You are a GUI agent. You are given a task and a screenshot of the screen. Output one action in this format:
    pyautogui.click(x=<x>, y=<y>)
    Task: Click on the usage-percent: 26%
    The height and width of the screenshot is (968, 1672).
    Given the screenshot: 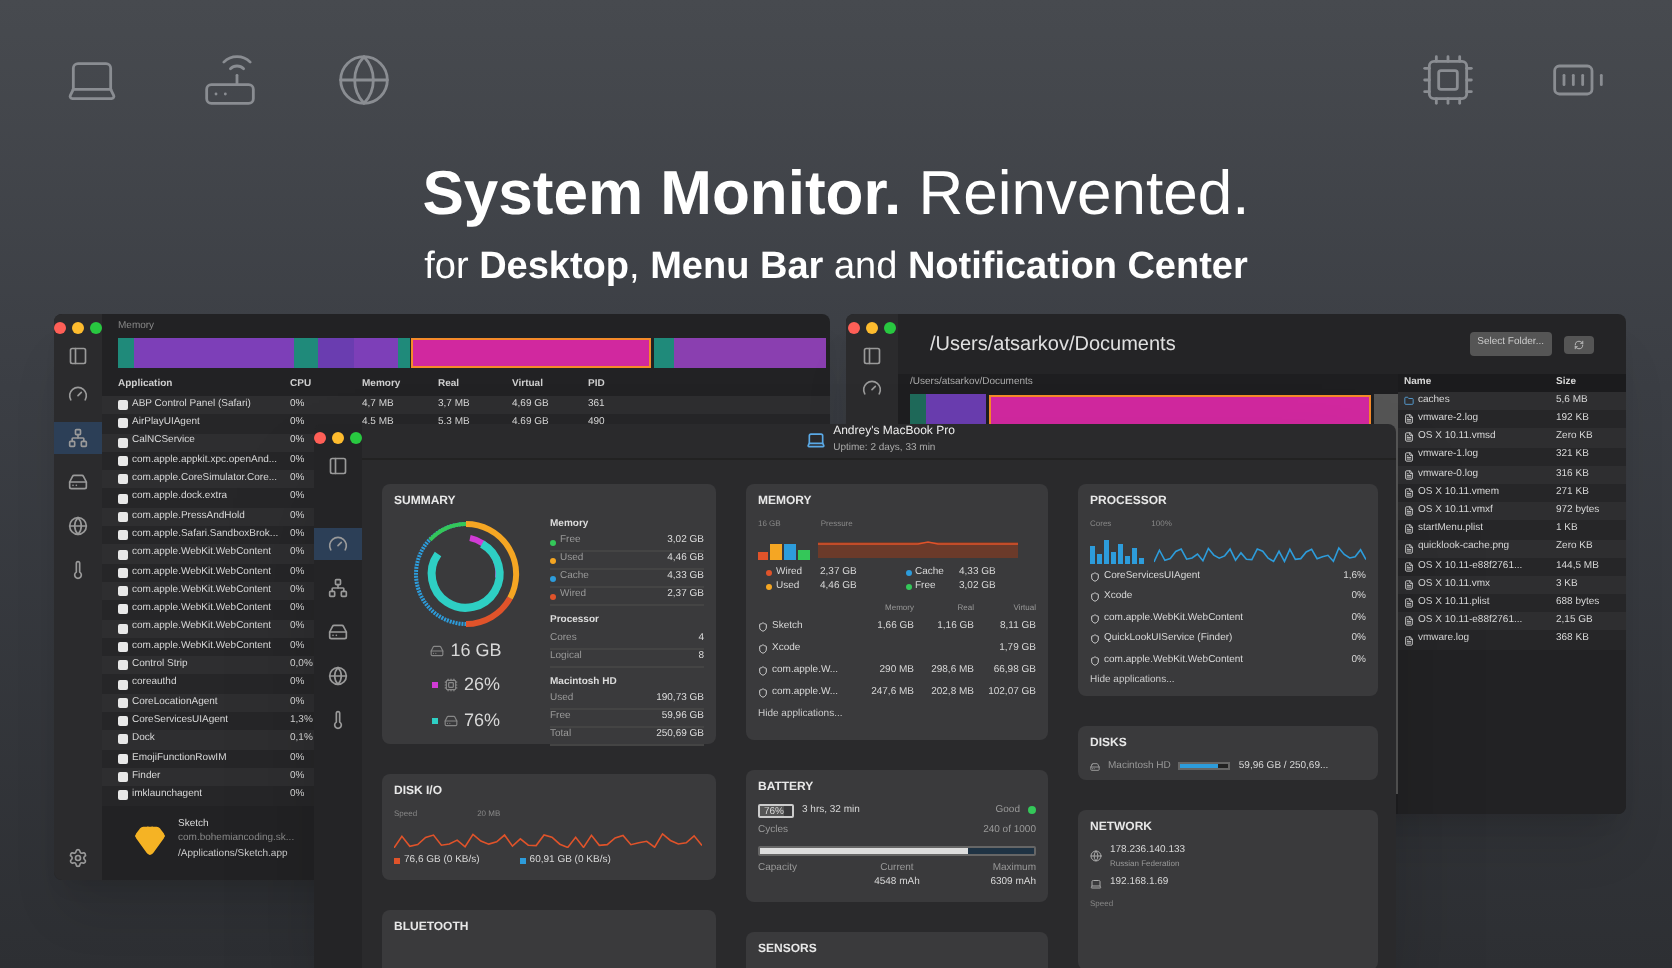 What is the action you would take?
    pyautogui.click(x=481, y=685)
    